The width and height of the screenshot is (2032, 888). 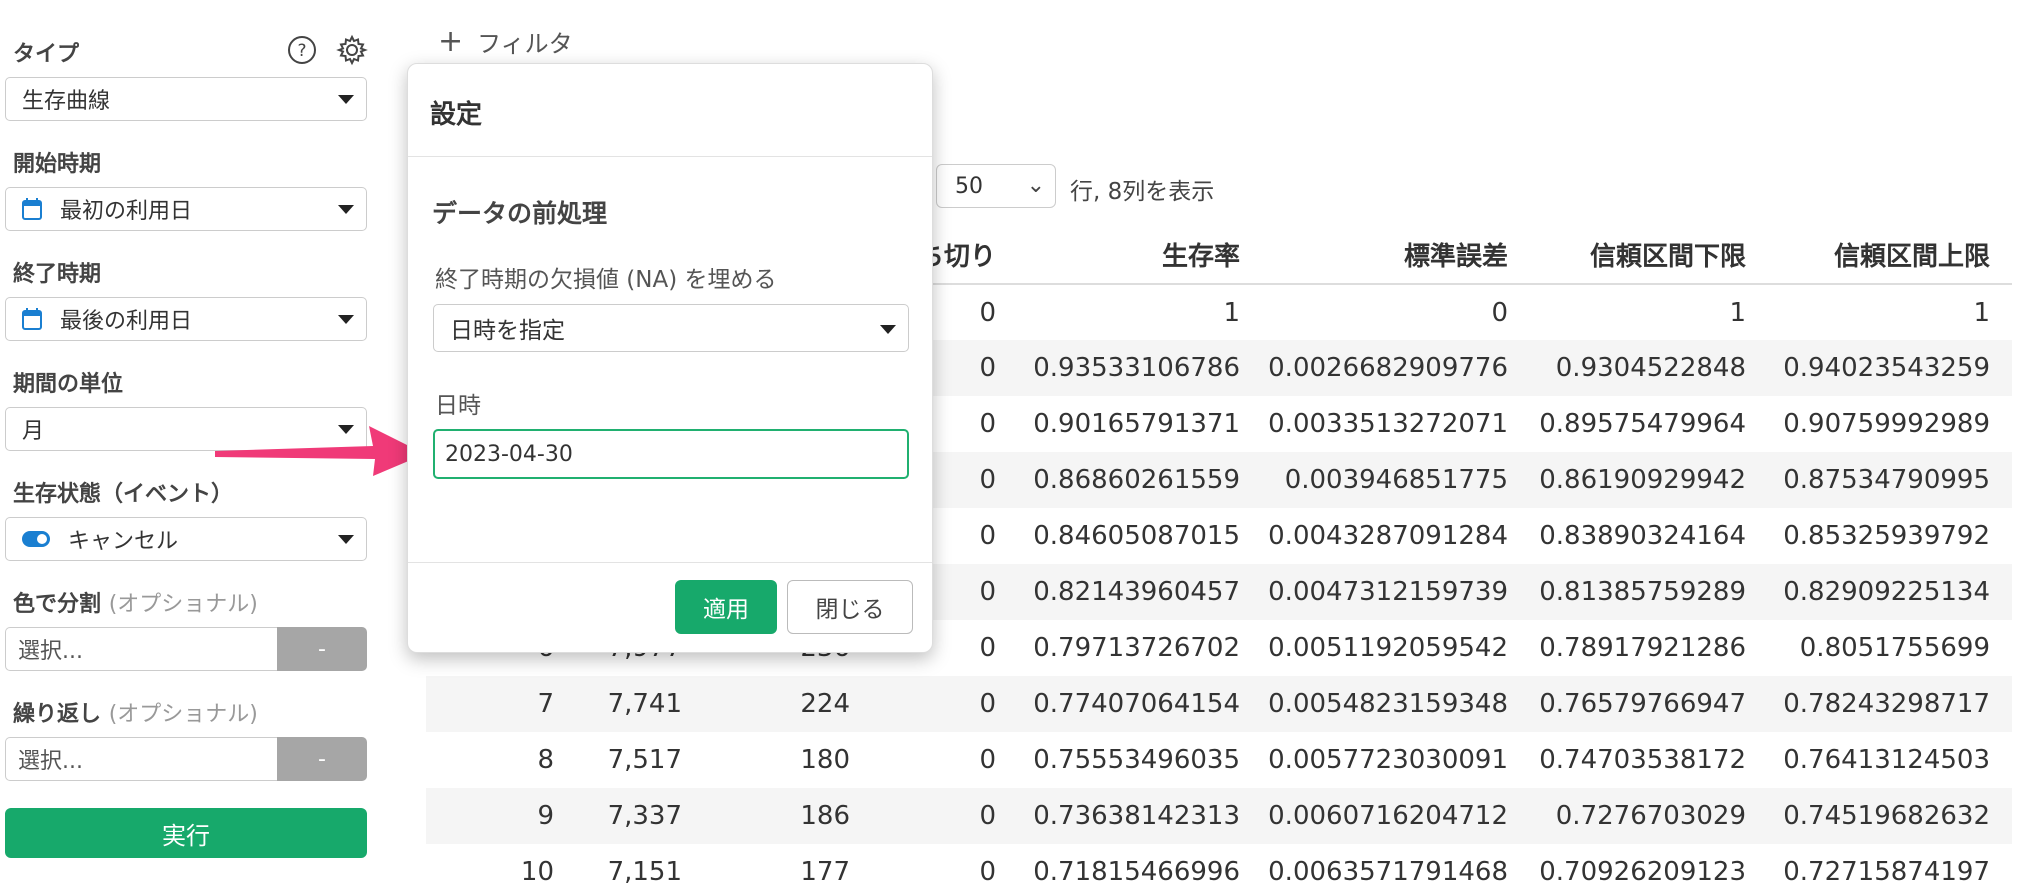 I want to click on table-cell: 0.0060716204712, so click(x=1396, y=816).